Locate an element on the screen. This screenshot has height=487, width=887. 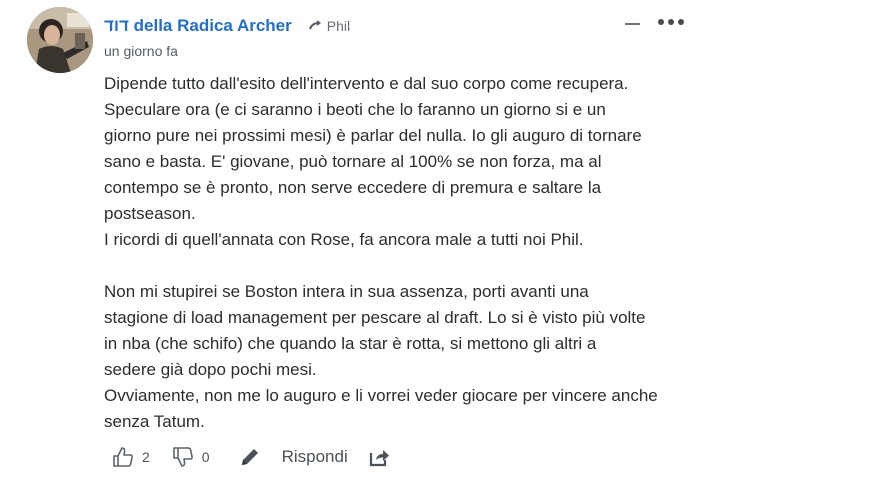
author-name: דוד della Radica Archer is located at coordinates (198, 26).